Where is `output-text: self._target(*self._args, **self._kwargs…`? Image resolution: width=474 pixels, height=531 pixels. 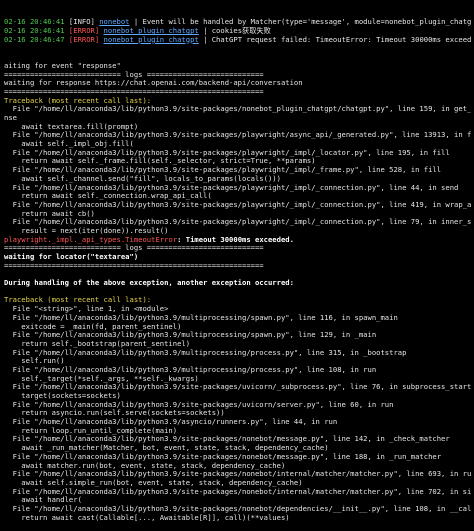
output-text: self._target(*self._args, **self._kwargs… is located at coordinates (101, 378).